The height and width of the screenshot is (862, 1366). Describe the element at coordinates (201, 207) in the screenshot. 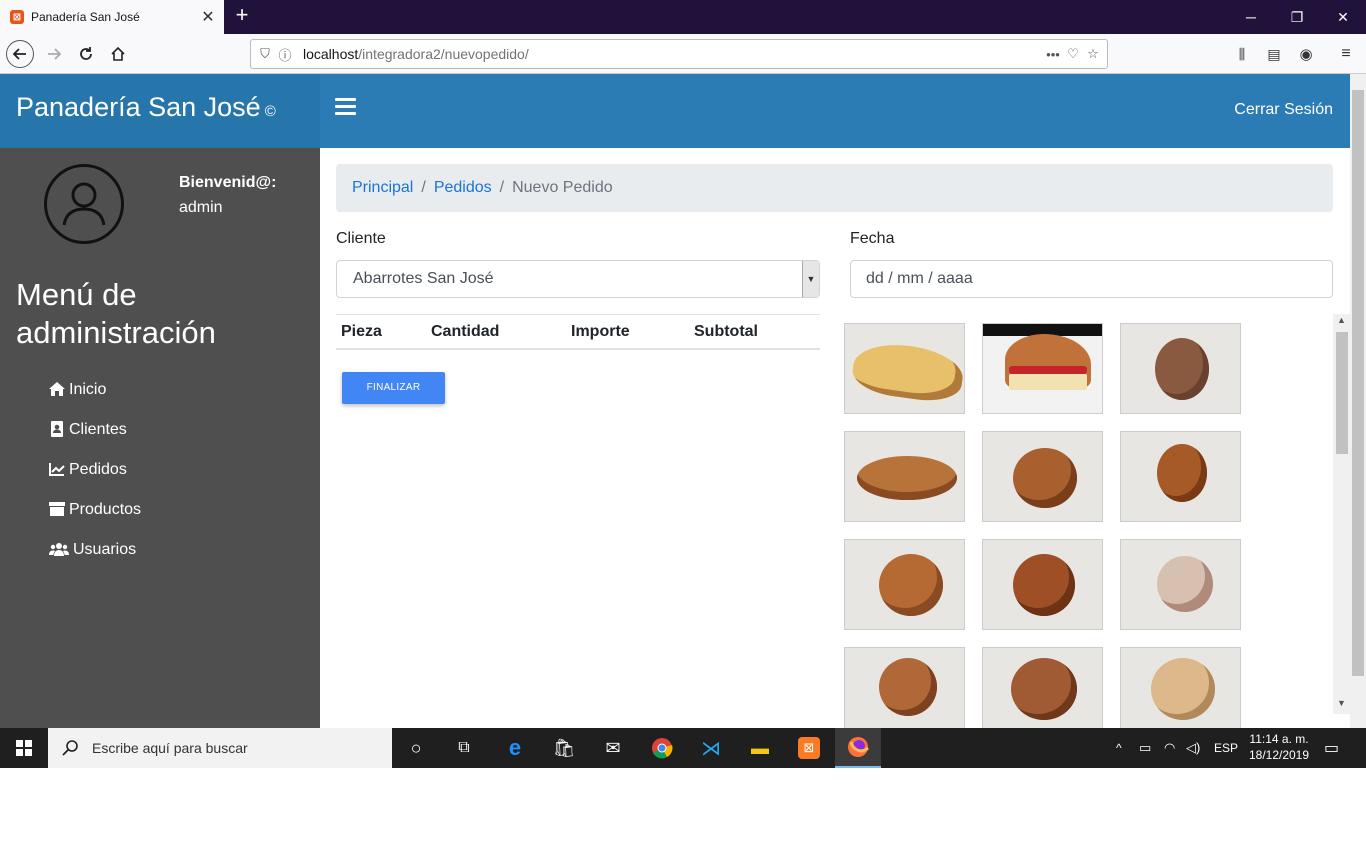

I see `username: admin` at that location.